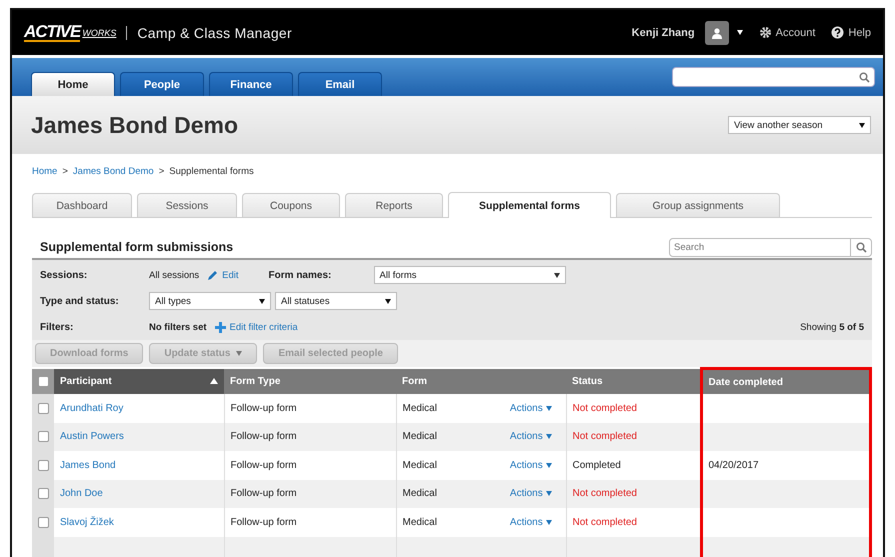 The width and height of the screenshot is (895, 557). I want to click on participant-link: John Doe, so click(81, 494).